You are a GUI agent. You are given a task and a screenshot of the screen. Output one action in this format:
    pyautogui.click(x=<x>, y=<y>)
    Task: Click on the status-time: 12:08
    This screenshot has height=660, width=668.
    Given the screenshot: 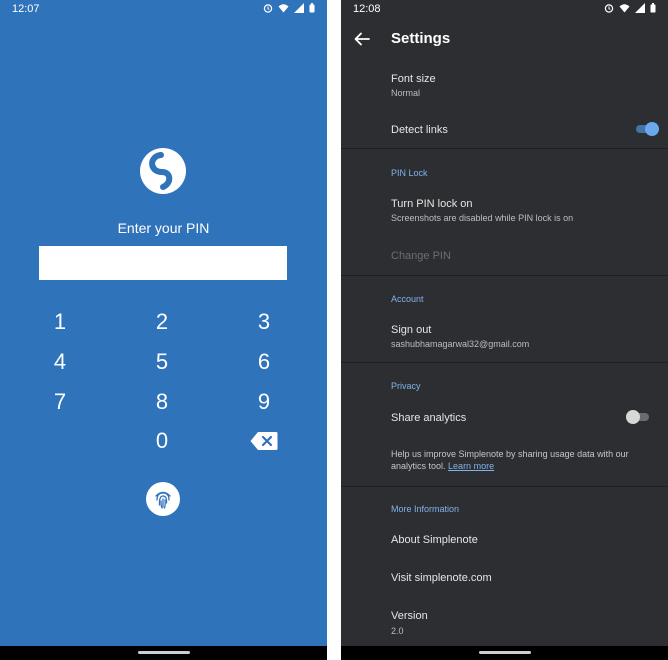 What is the action you would take?
    pyautogui.click(x=367, y=9)
    